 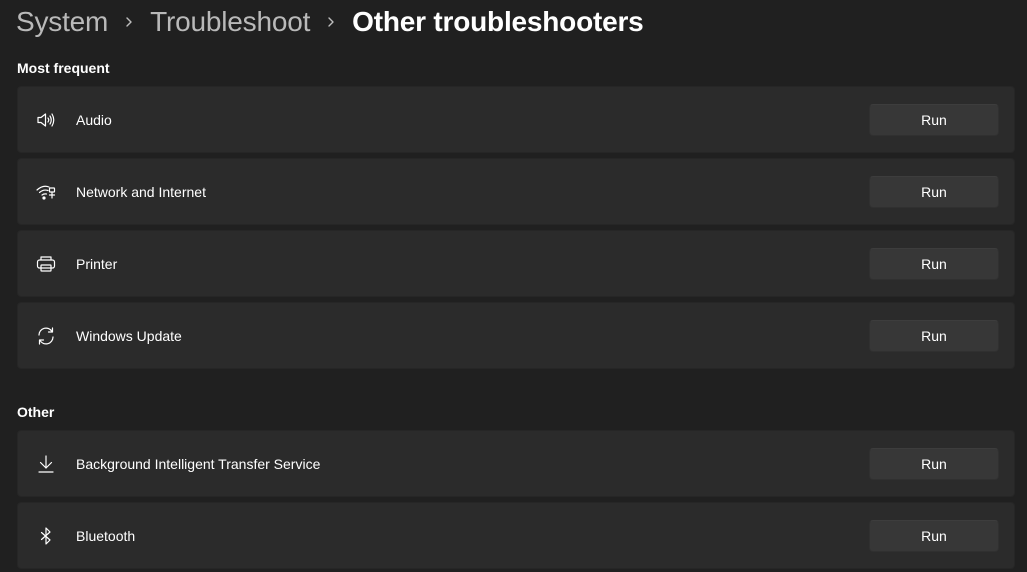 I want to click on troubleshooter-label: Audio, so click(x=94, y=119).